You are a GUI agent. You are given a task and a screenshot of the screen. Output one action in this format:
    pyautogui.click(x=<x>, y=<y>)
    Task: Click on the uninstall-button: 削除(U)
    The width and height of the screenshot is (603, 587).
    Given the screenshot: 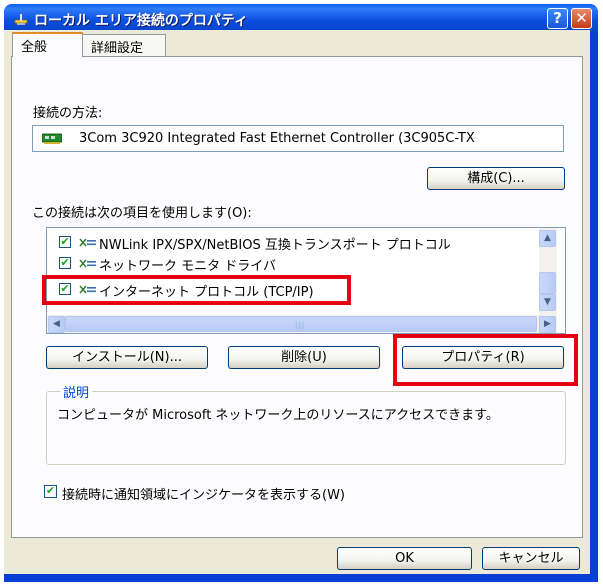 What is the action you would take?
    pyautogui.click(x=304, y=357)
    